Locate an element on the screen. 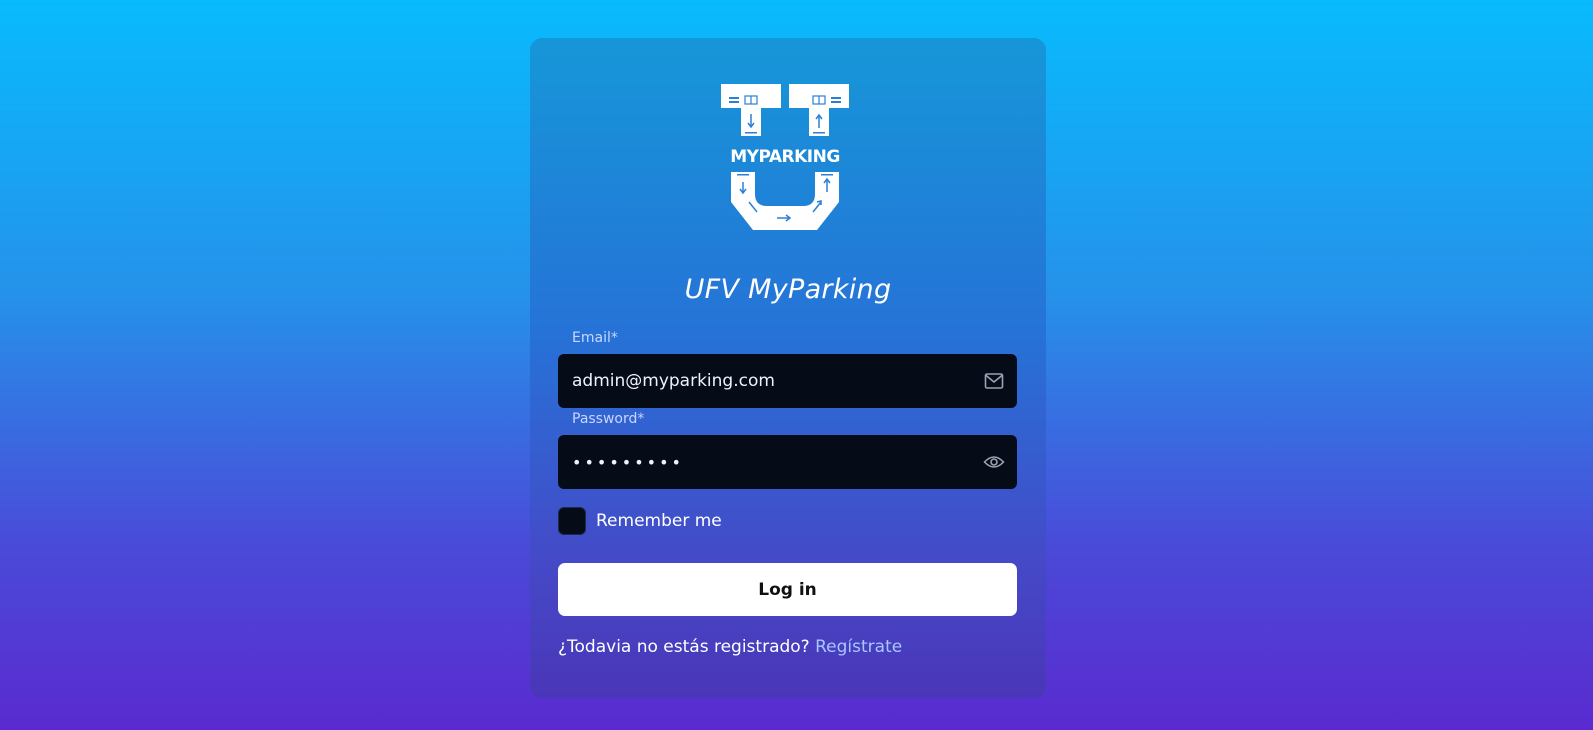  app-title: UFV MyParking is located at coordinates (788, 289).